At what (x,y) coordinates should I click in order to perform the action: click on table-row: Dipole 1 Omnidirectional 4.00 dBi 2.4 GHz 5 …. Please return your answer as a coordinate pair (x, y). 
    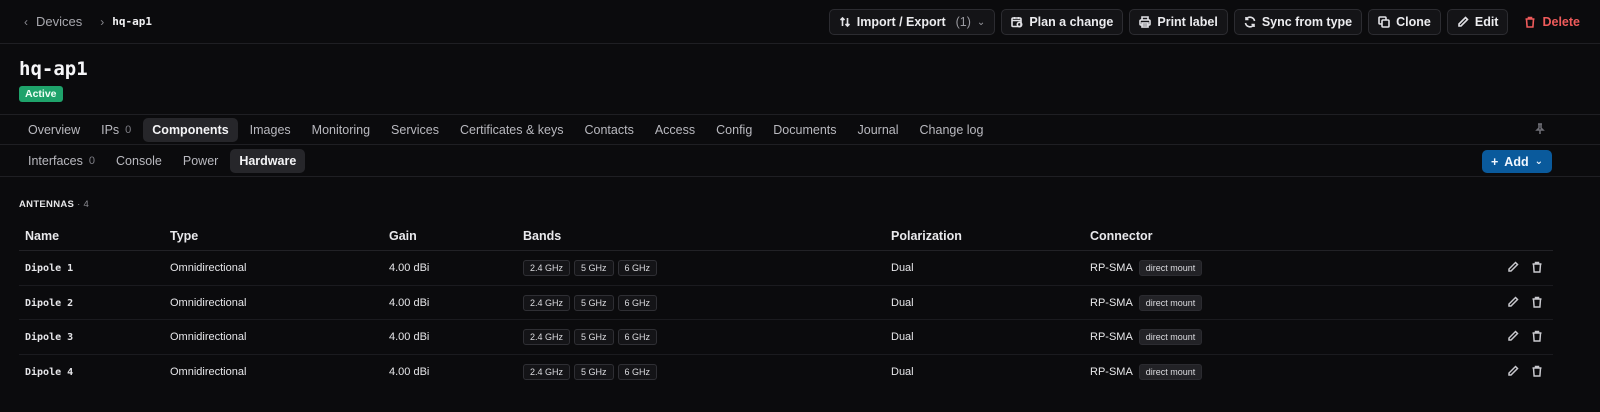
    Looking at the image, I should click on (786, 268).